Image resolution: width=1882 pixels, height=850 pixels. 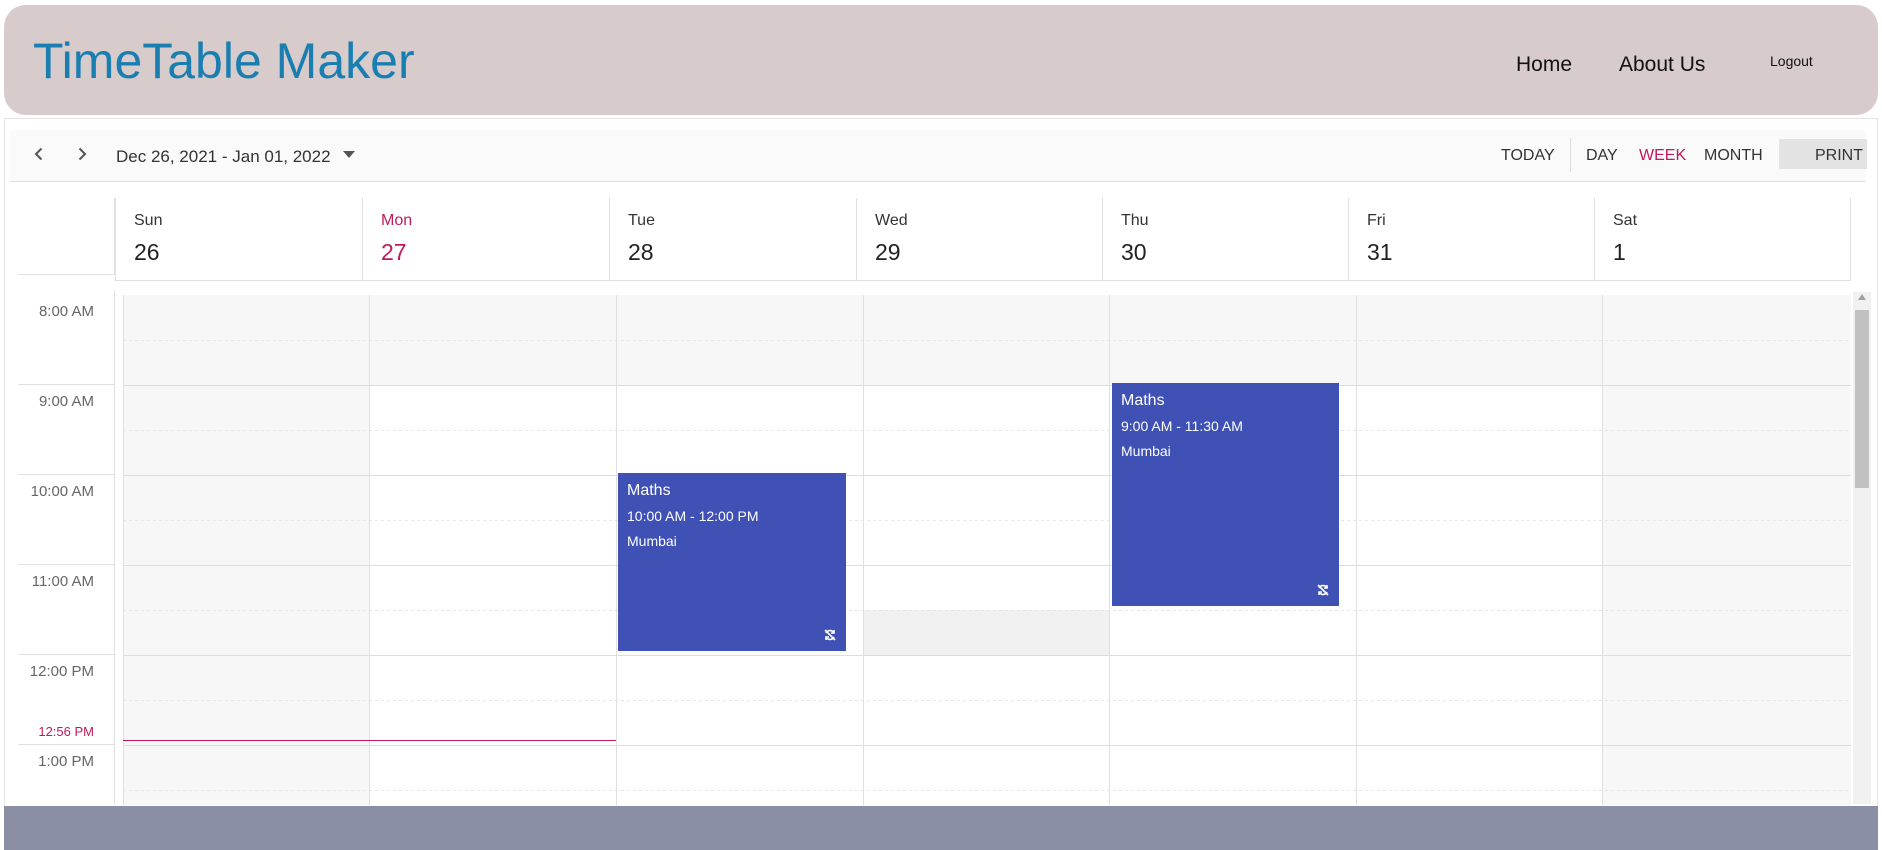 What do you see at coordinates (369, 740) in the screenshot?
I see `current-time-line` at bounding box center [369, 740].